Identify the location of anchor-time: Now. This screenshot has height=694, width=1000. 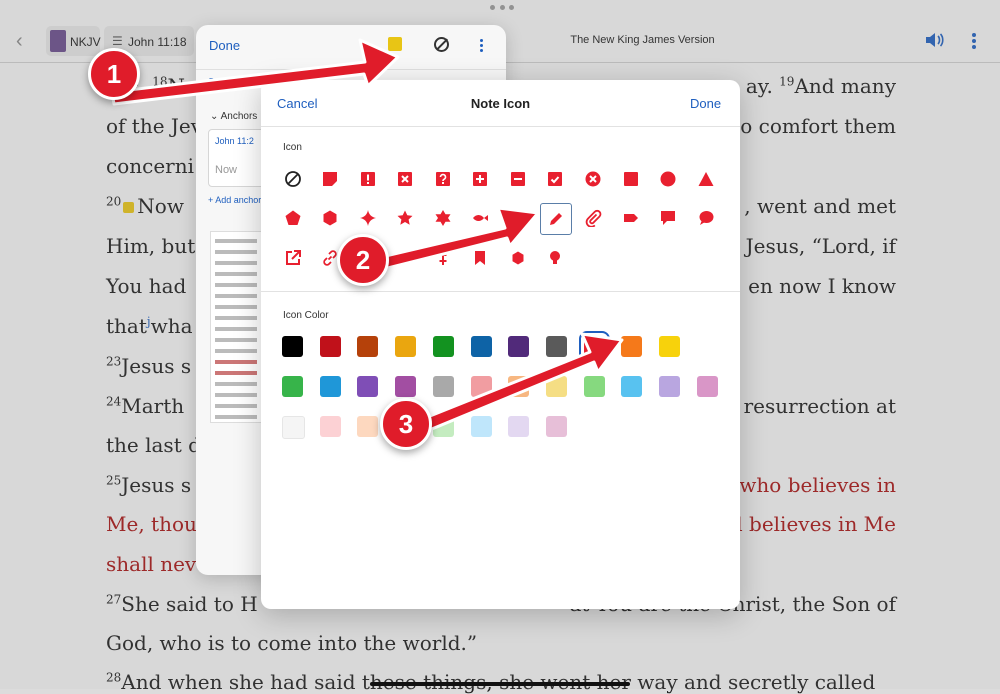
(226, 170).